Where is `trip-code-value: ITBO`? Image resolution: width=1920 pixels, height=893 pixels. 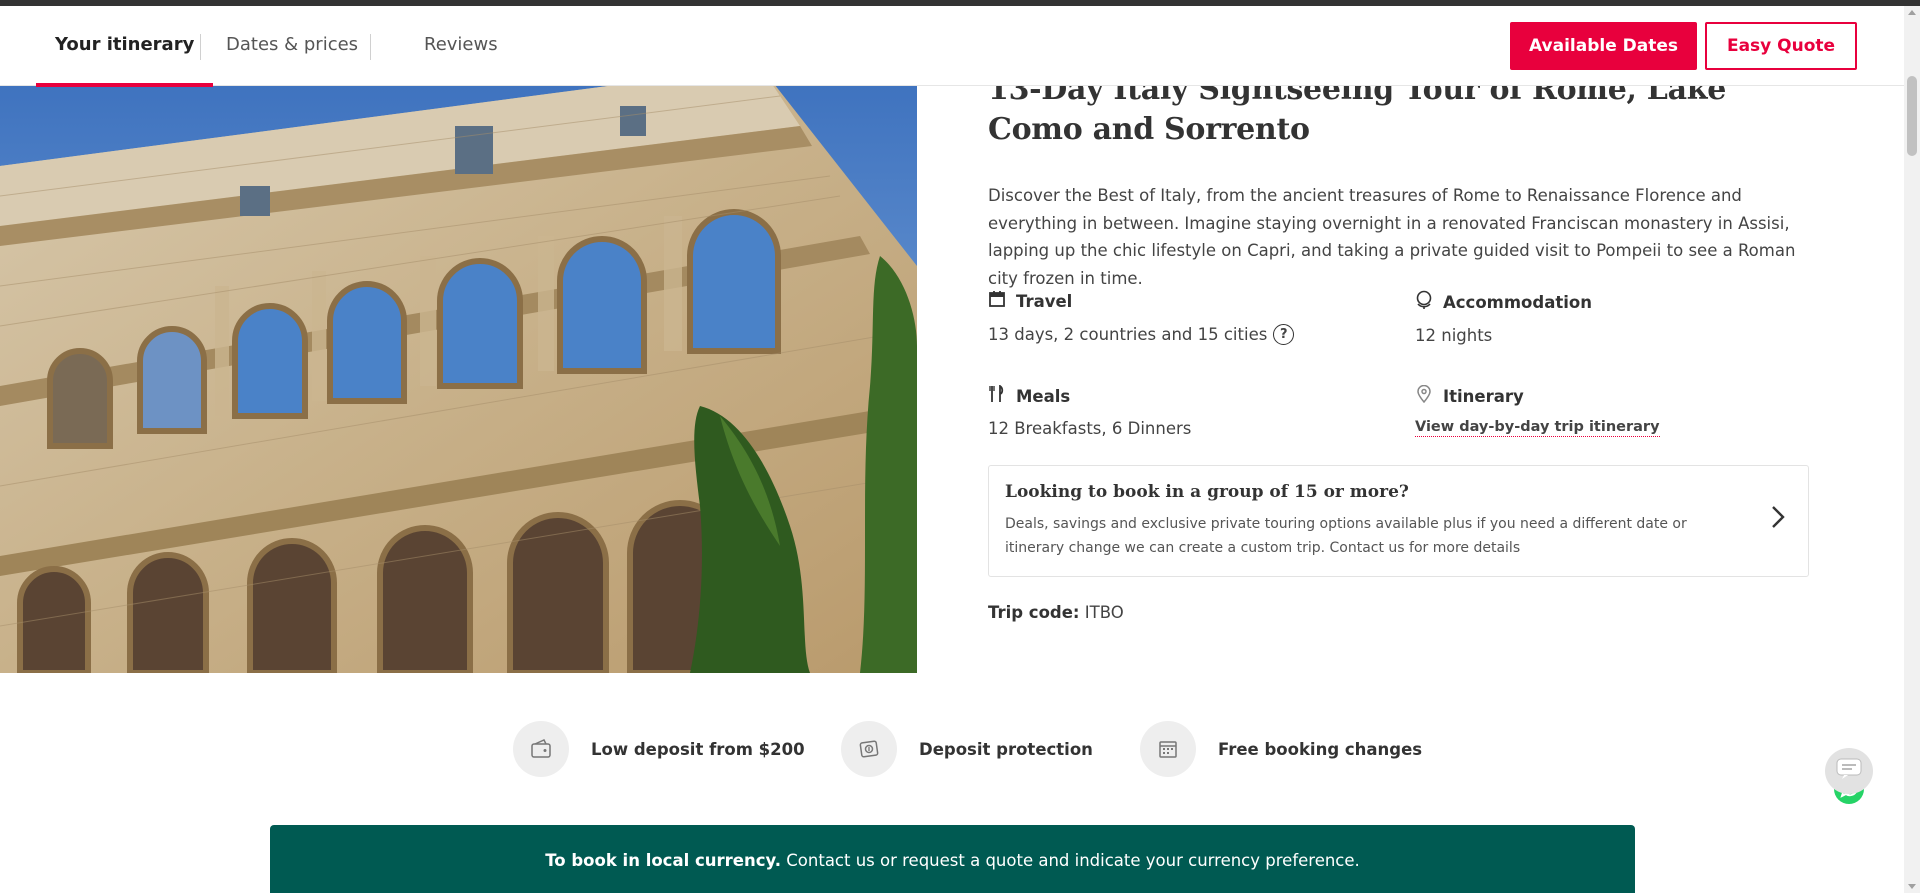 trip-code-value: ITBO is located at coordinates (1104, 612).